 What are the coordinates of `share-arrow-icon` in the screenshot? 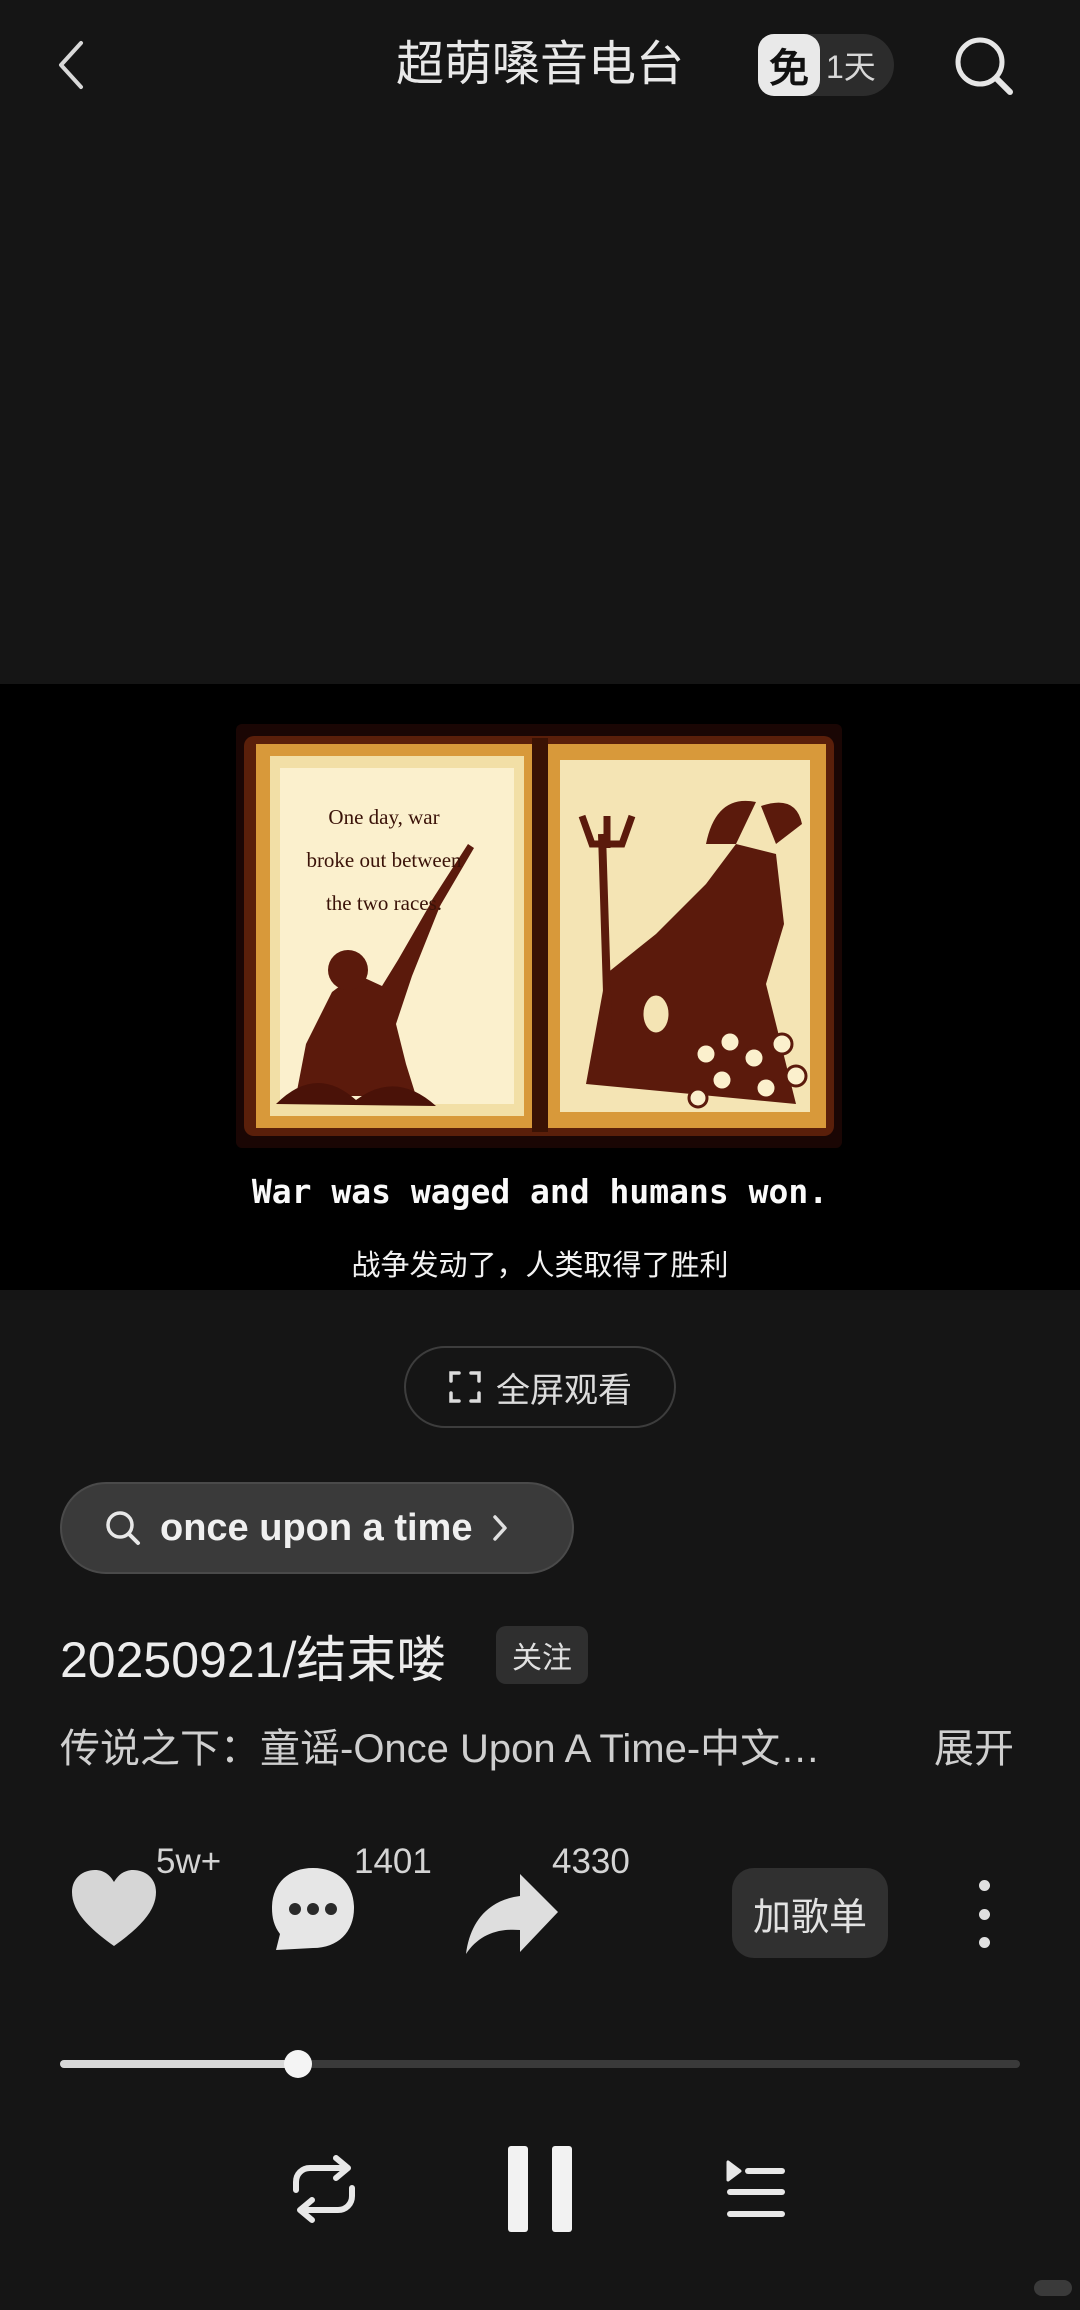 It's located at (512, 1914).